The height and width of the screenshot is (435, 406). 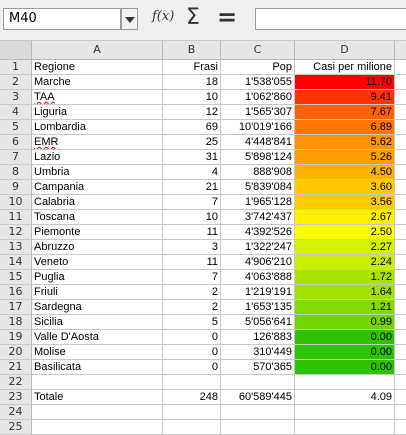 What do you see at coordinates (345, 97) in the screenshot?
I see `cell-casi-per-milione: 9.41` at bounding box center [345, 97].